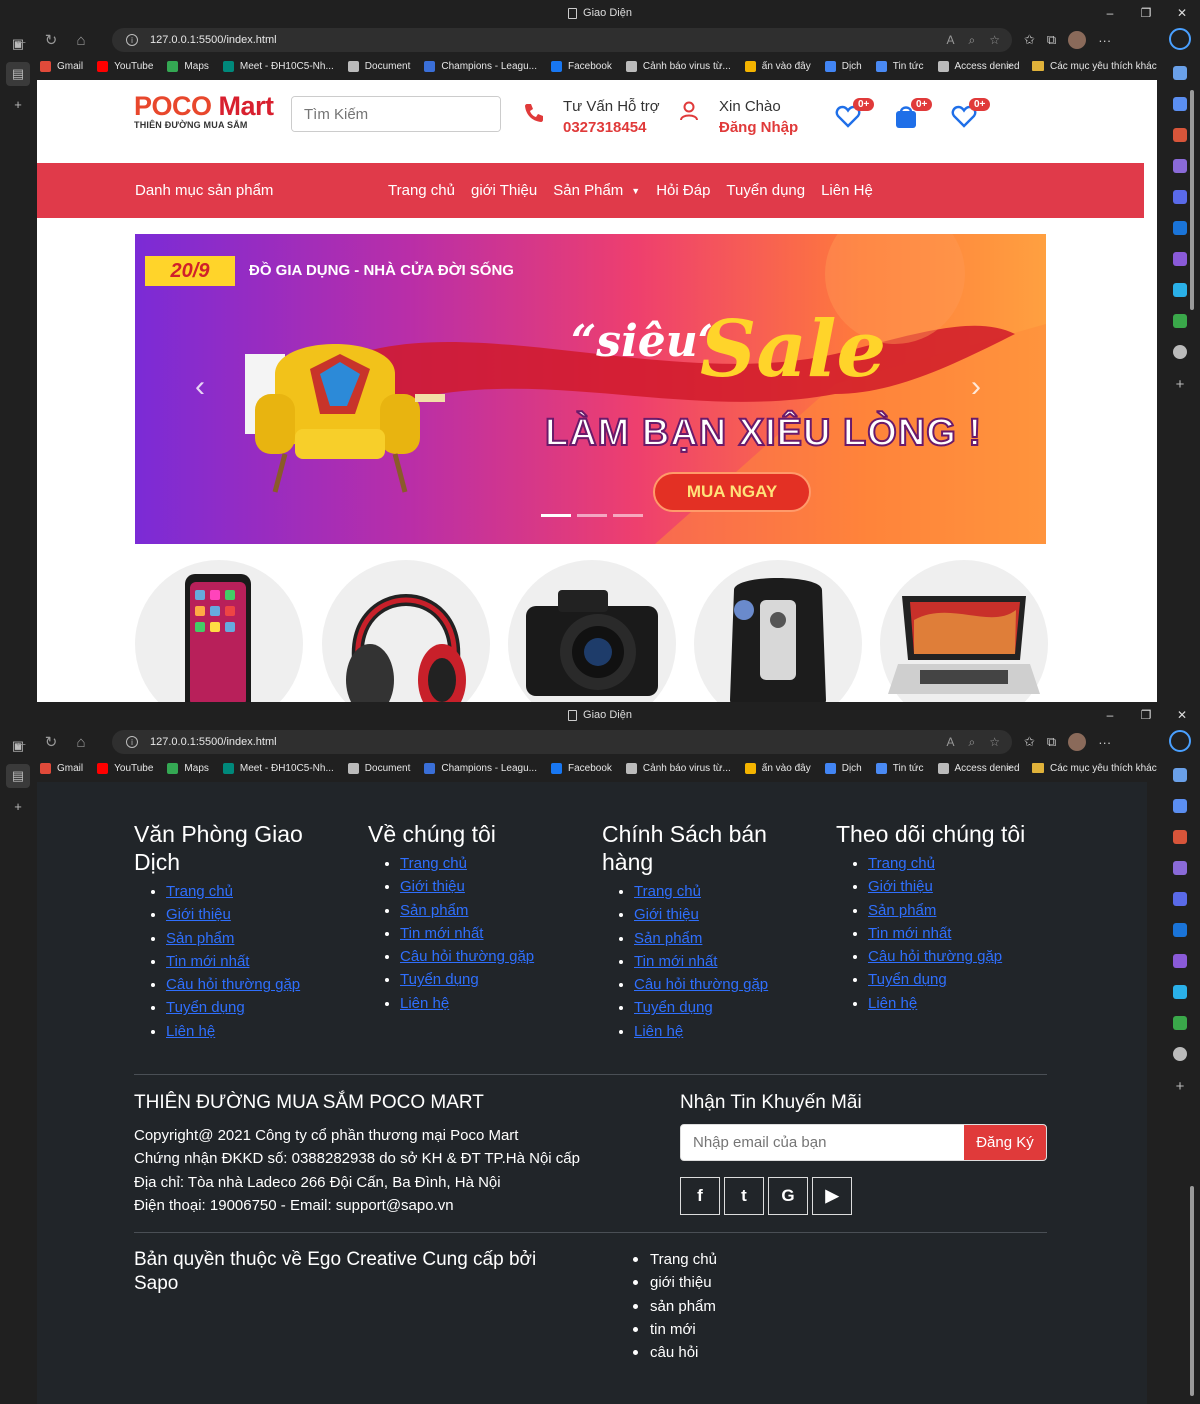 The height and width of the screenshot is (1404, 1200). I want to click on product-phone, so click(219, 631).